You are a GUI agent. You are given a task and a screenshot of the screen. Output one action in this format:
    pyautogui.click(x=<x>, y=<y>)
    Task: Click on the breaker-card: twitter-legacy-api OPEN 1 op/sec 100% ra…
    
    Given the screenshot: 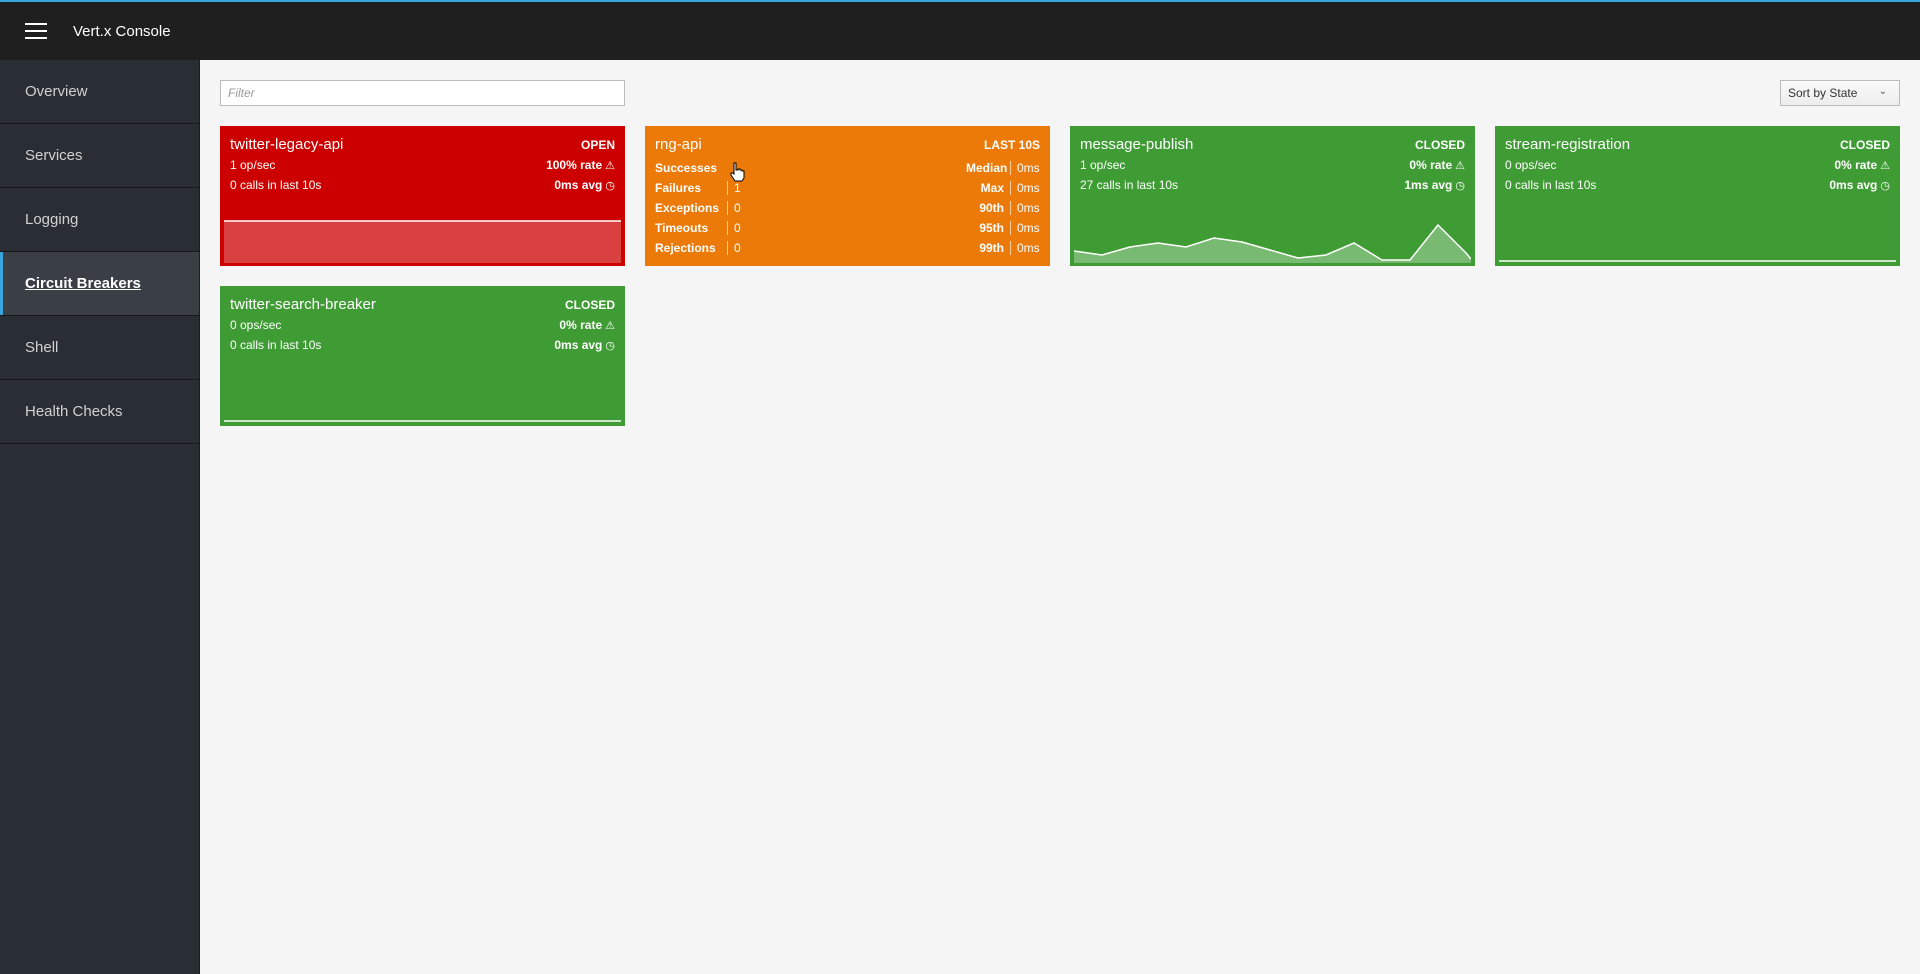 What is the action you would take?
    pyautogui.click(x=422, y=196)
    